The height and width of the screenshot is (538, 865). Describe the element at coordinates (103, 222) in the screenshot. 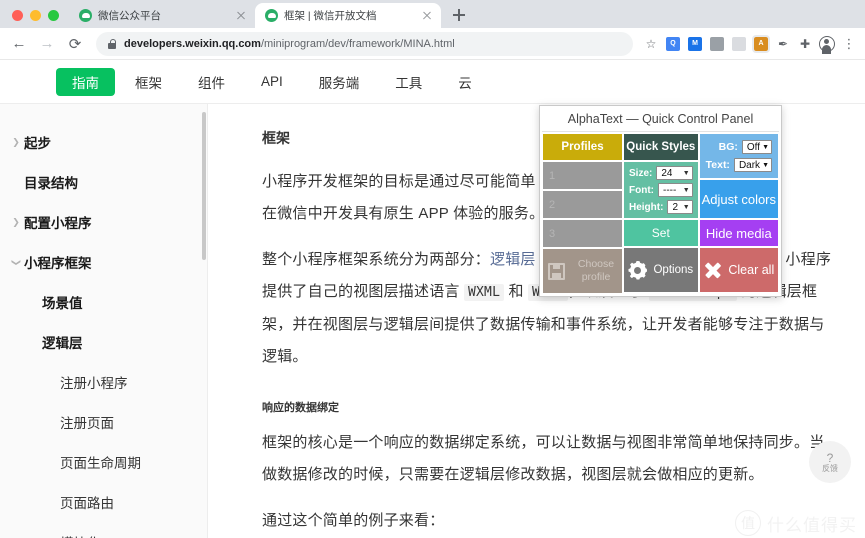

I see `sidebar-item-config: ❯ 配置小程序` at that location.